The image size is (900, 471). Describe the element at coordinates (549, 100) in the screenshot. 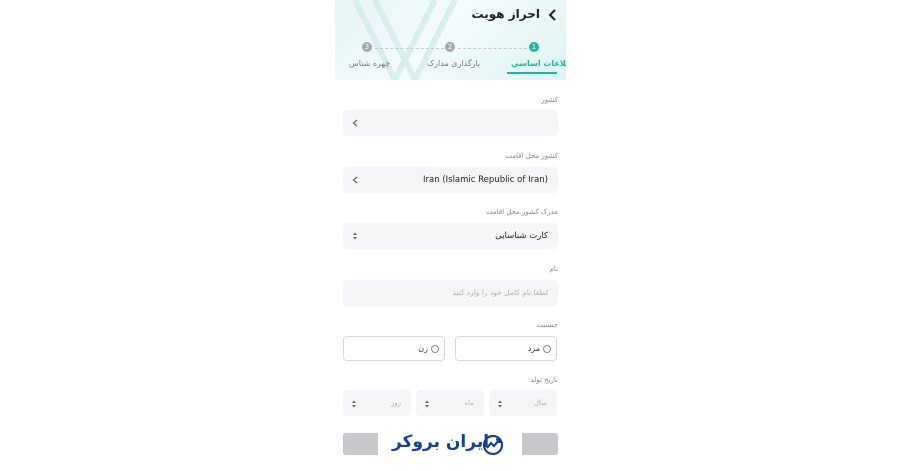

I see `country-label: کشور` at that location.